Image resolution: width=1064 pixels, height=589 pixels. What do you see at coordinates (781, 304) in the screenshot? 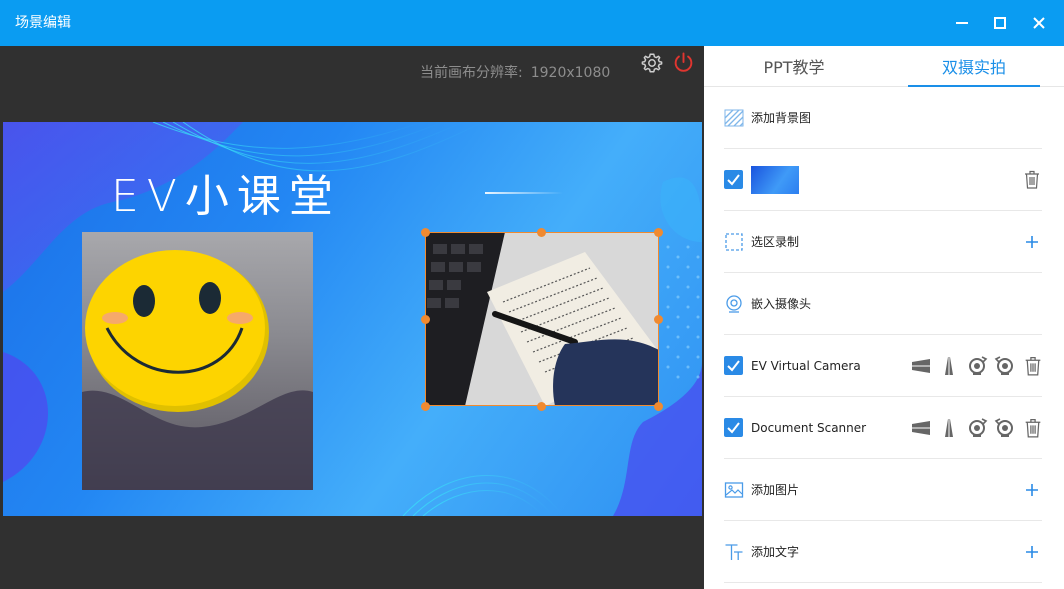
I see `embed-camera-label: 嵌入摄像头` at bounding box center [781, 304].